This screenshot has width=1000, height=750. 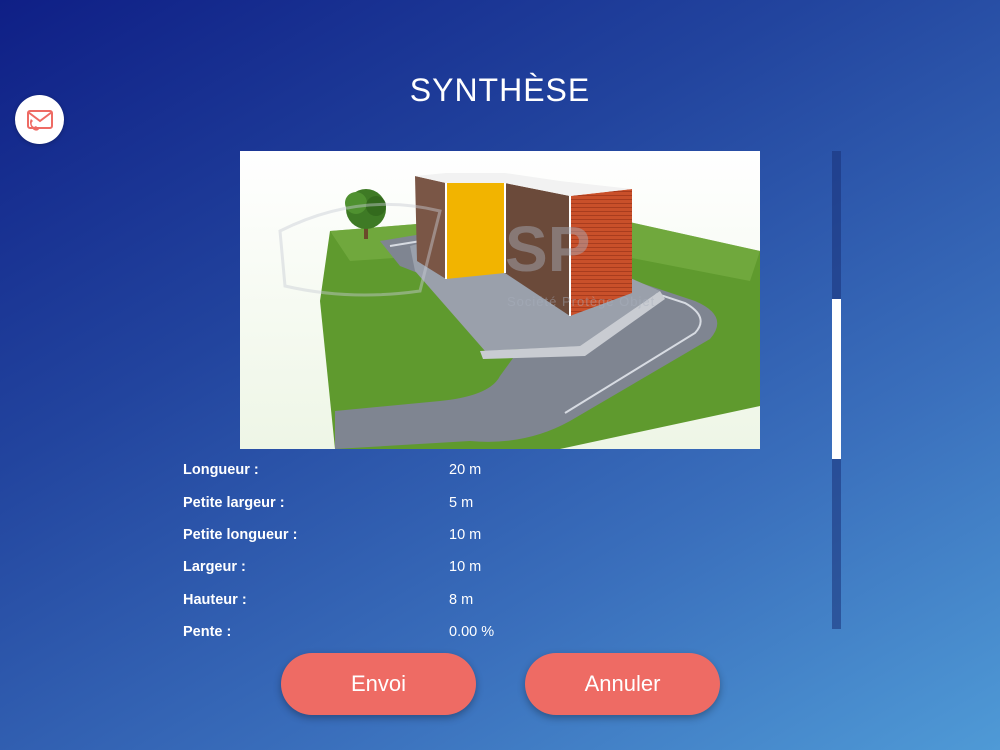 What do you see at coordinates (207, 632) in the screenshot?
I see `spec-label: Pente :` at bounding box center [207, 632].